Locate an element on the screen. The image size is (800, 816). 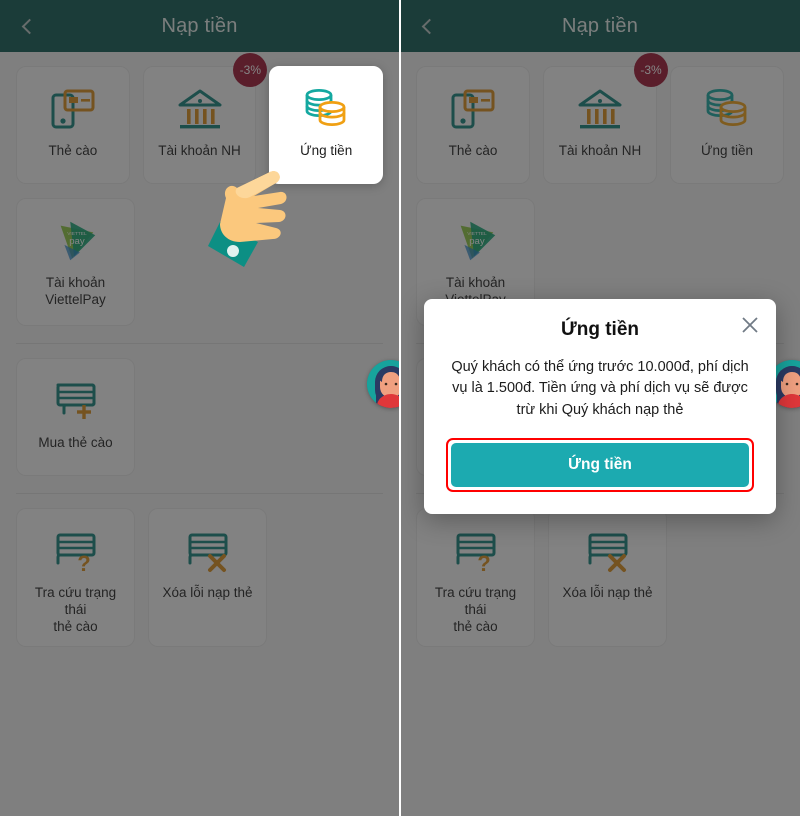
close-icon is located at coordinates (750, 325).